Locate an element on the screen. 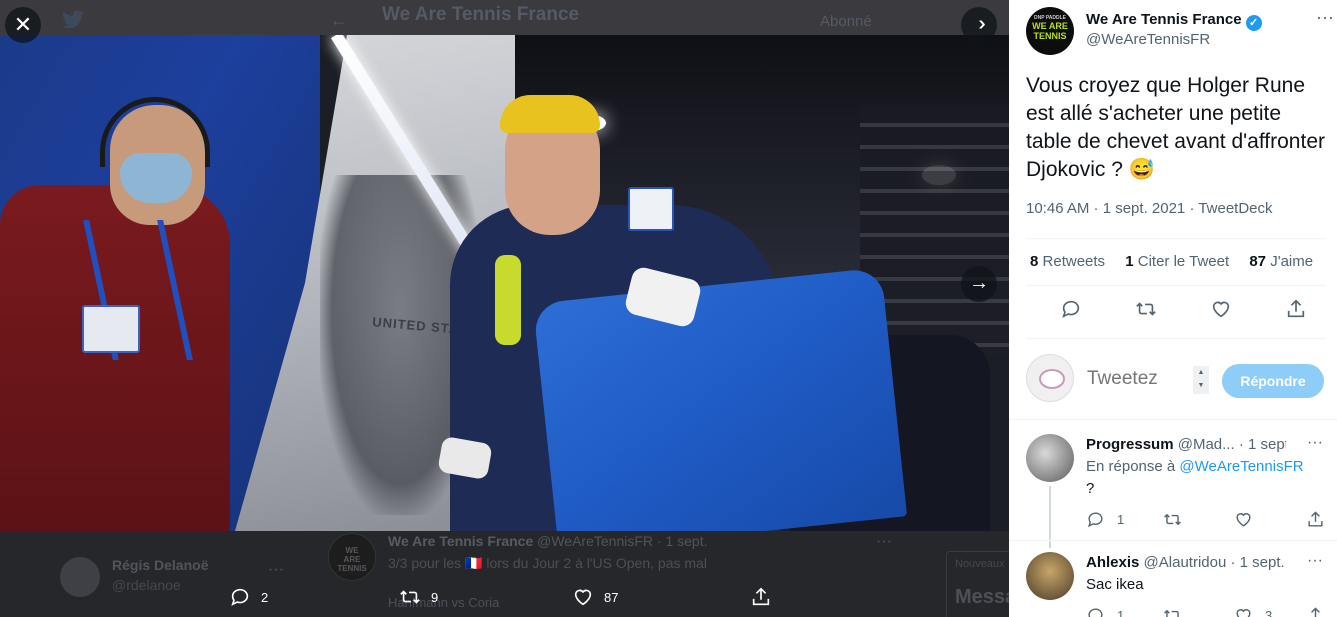 Image resolution: width=1337 pixels, height=617 pixels. author-handle: @WeAreTennisFR is located at coordinates (1148, 39).